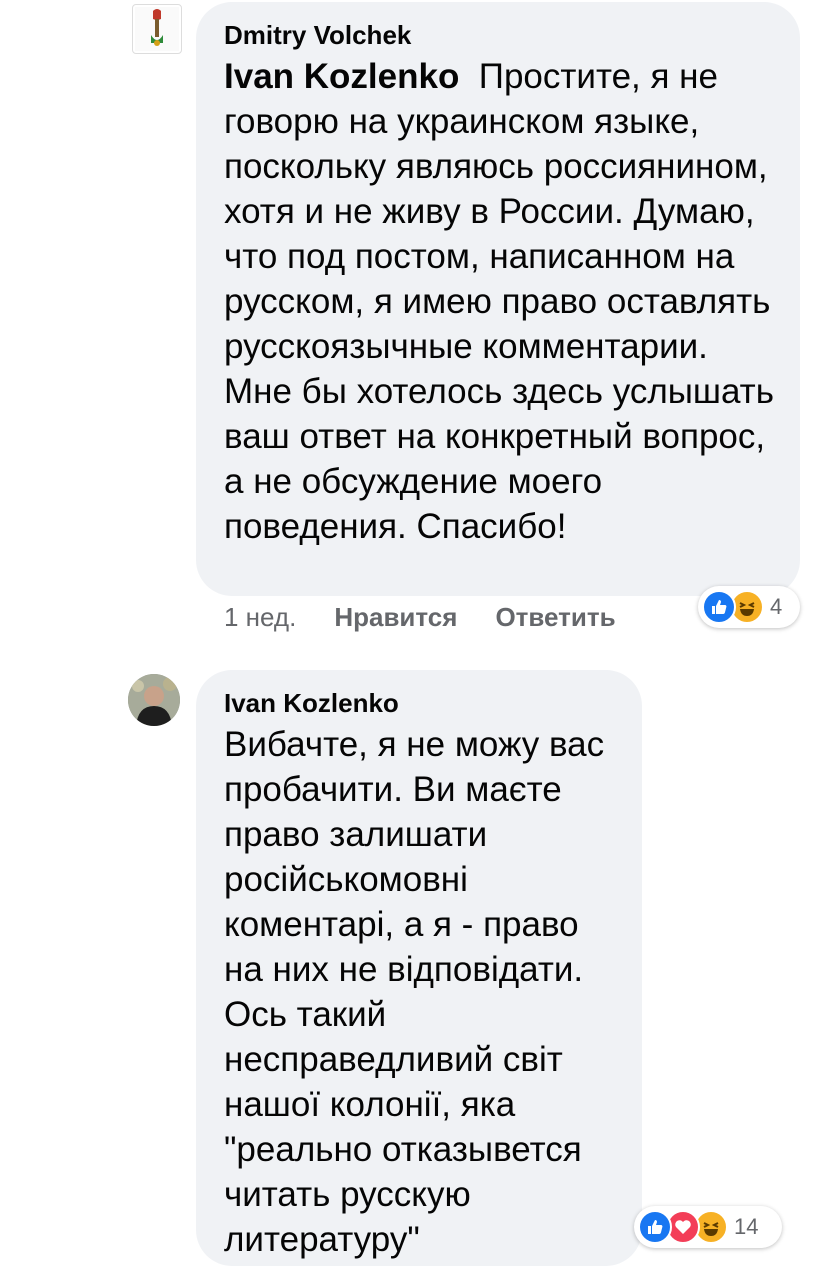  Describe the element at coordinates (708, 1227) in the screenshot. I see `reaction-summary: 14` at that location.